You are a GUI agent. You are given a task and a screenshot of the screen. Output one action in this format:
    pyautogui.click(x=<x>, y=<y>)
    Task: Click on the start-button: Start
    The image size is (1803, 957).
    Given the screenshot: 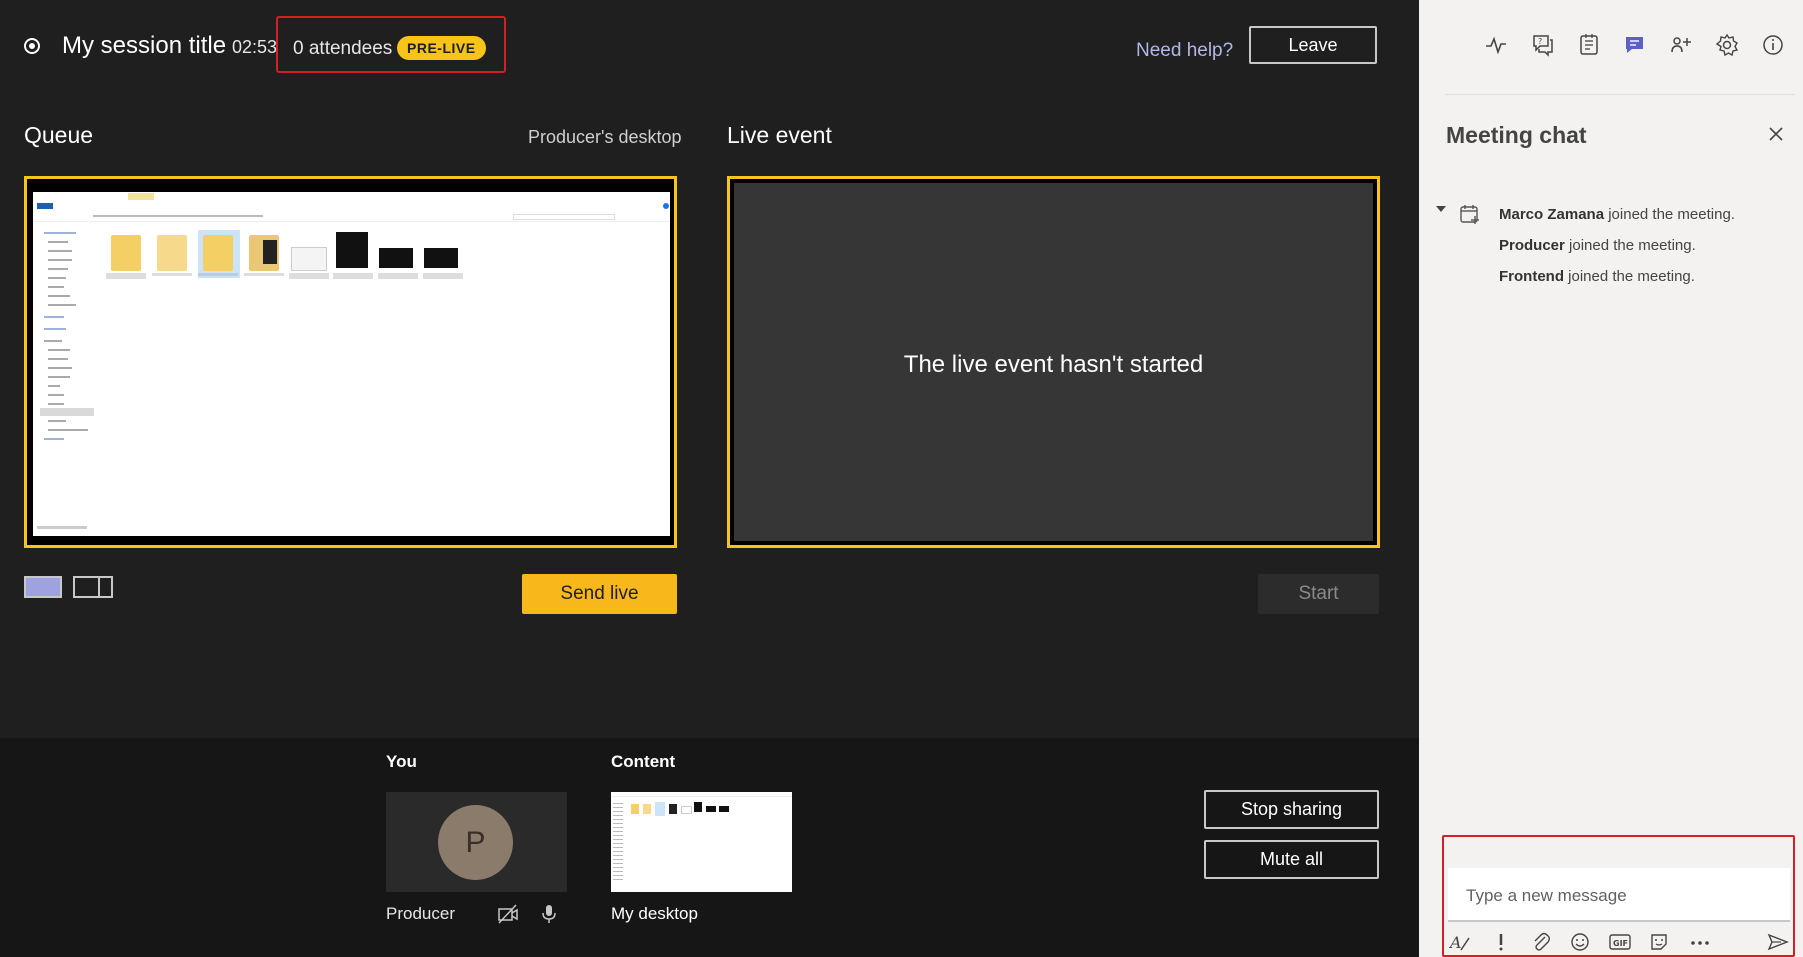 What is the action you would take?
    pyautogui.click(x=1318, y=594)
    